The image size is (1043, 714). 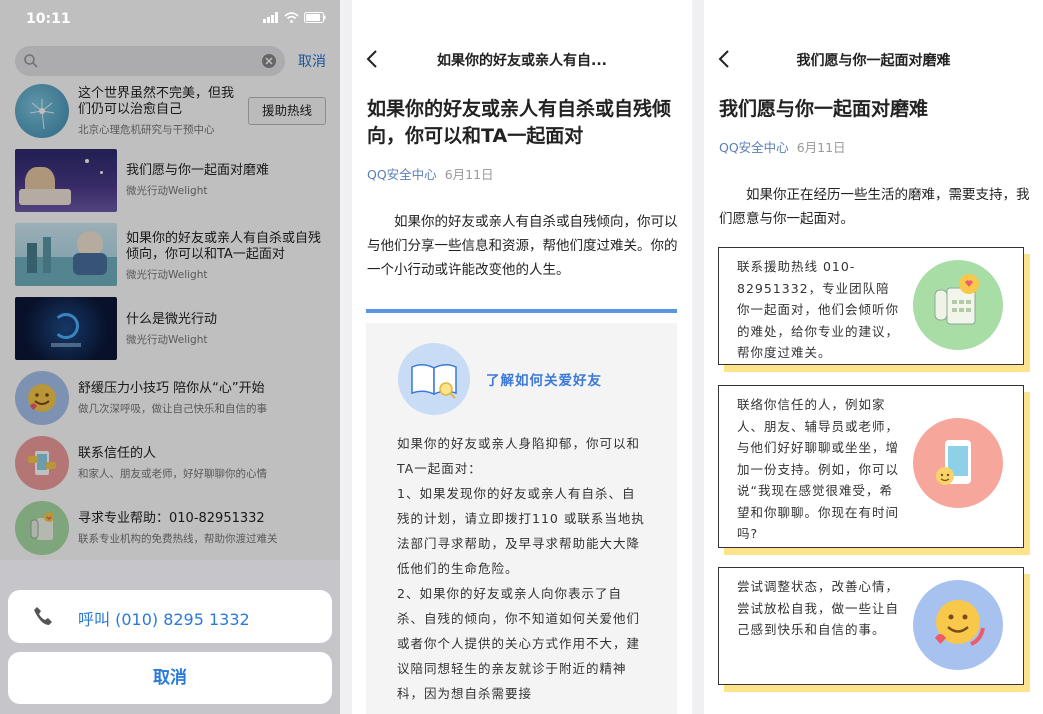 I want to click on signal-icon, so click(x=270, y=17).